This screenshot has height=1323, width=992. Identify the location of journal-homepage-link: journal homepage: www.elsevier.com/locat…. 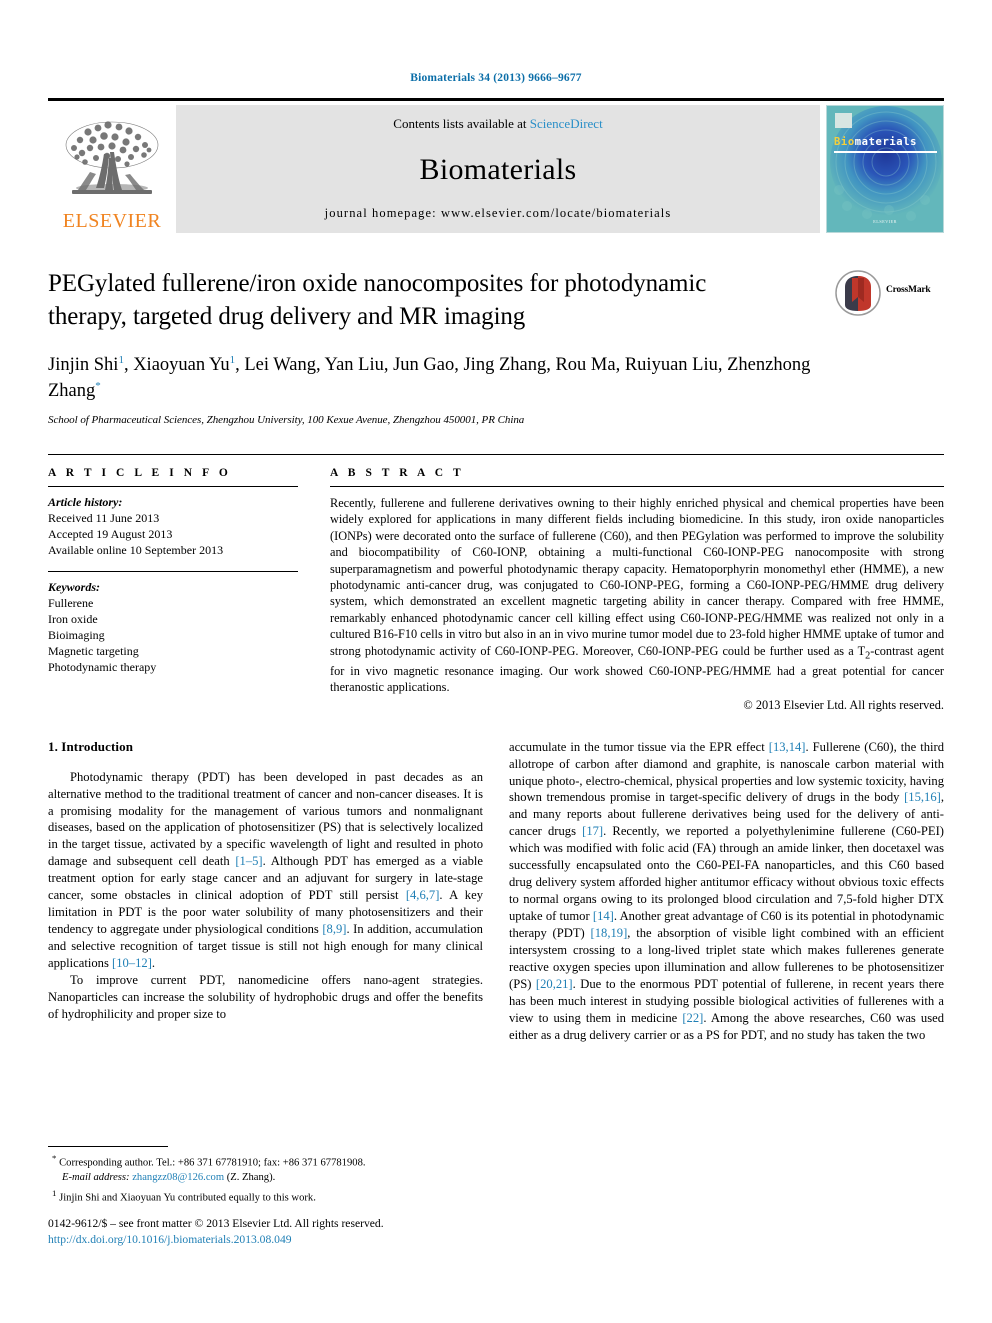
(498, 213).